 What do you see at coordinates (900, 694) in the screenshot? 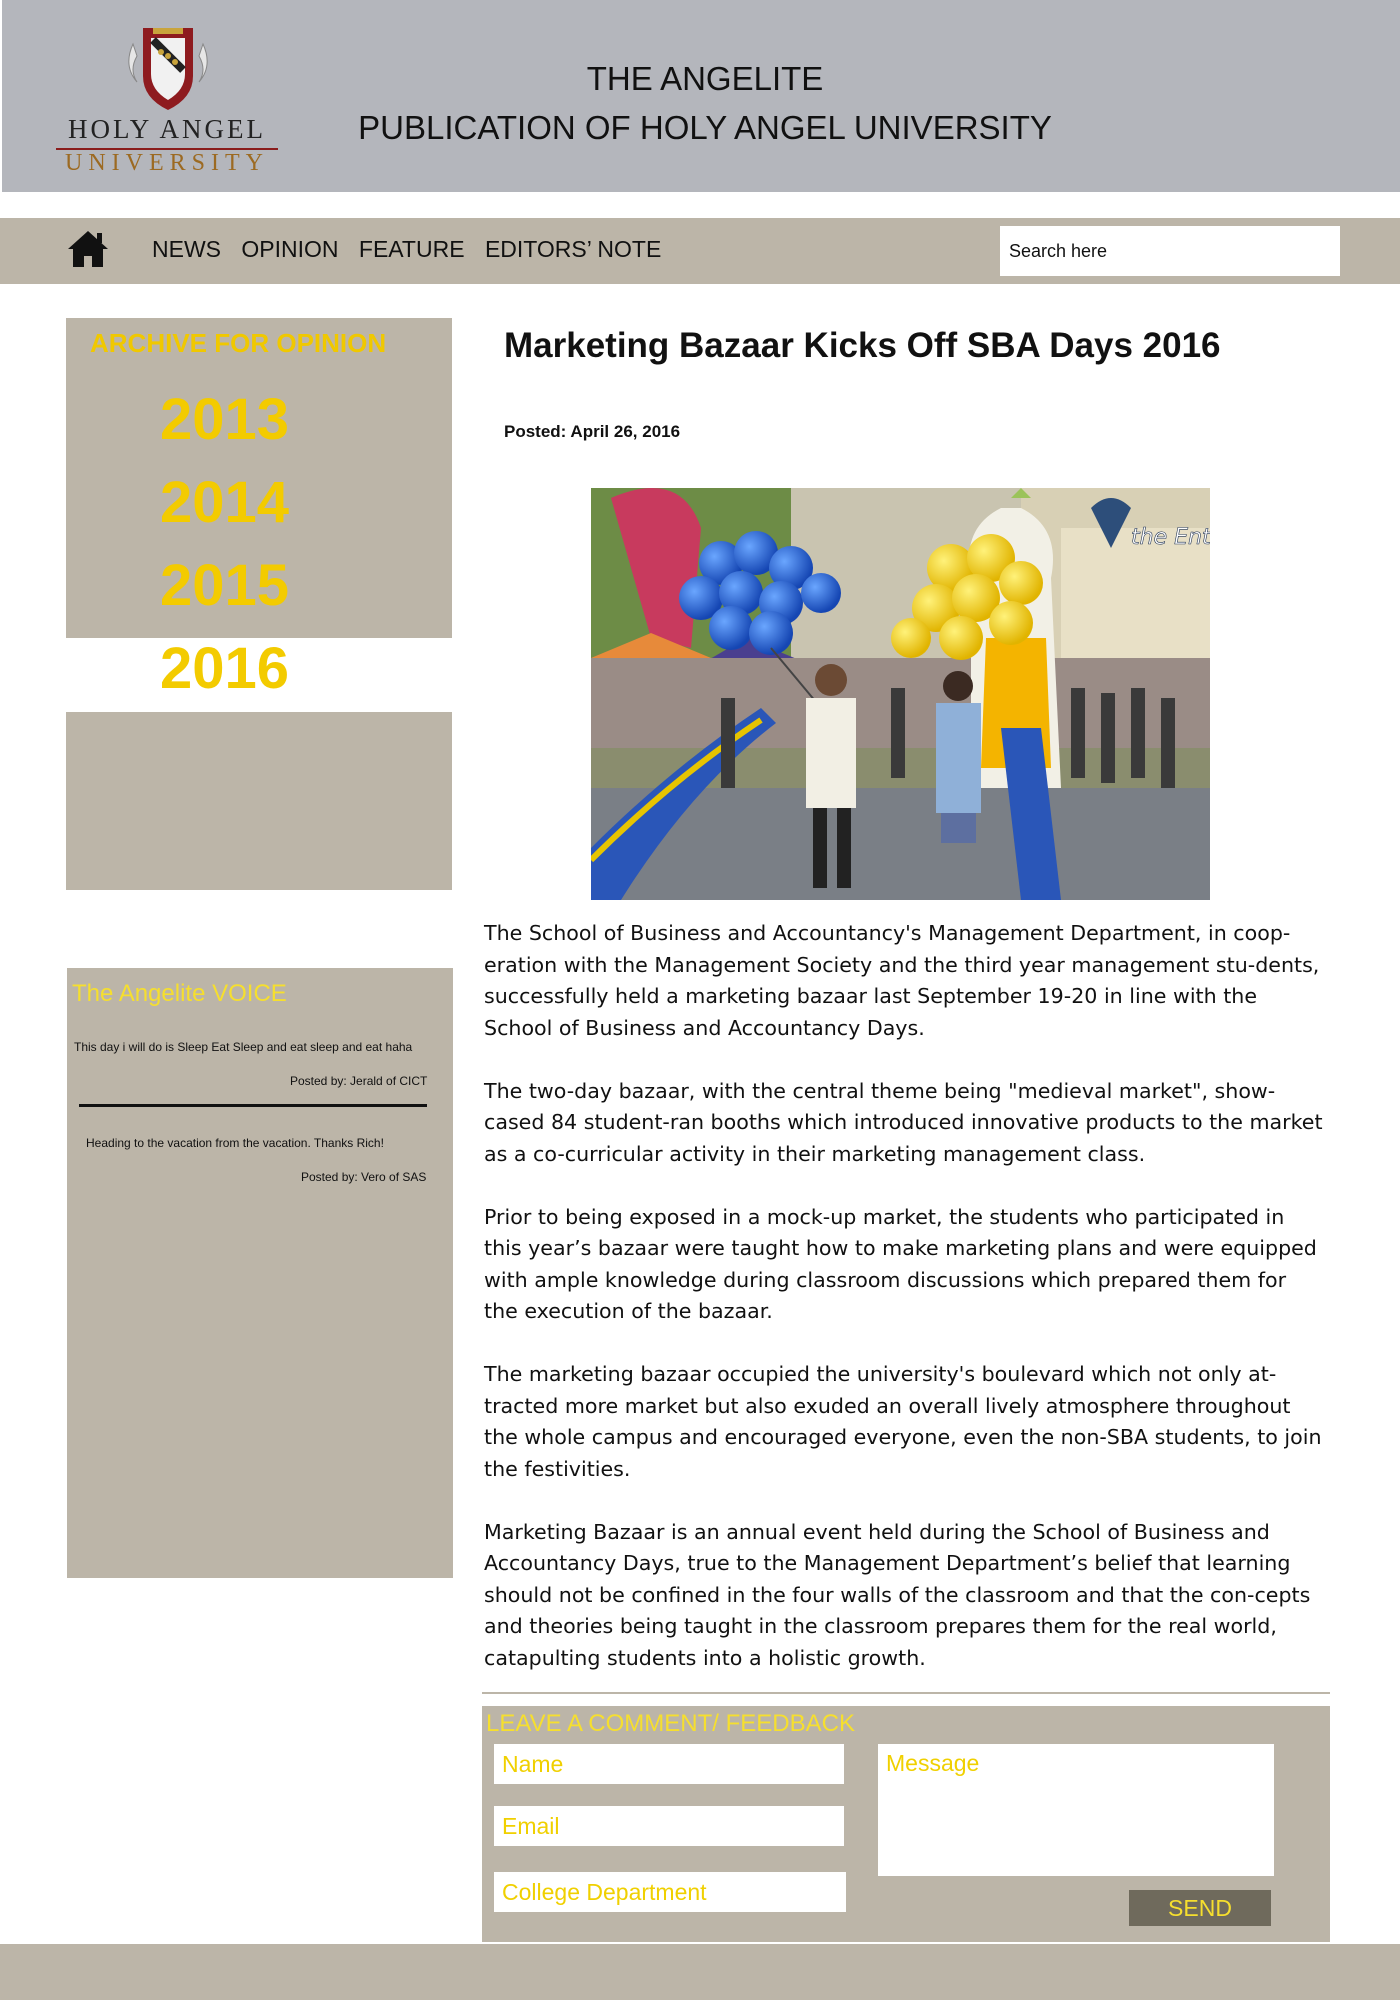
I see `article-photo: the Enterprise` at bounding box center [900, 694].